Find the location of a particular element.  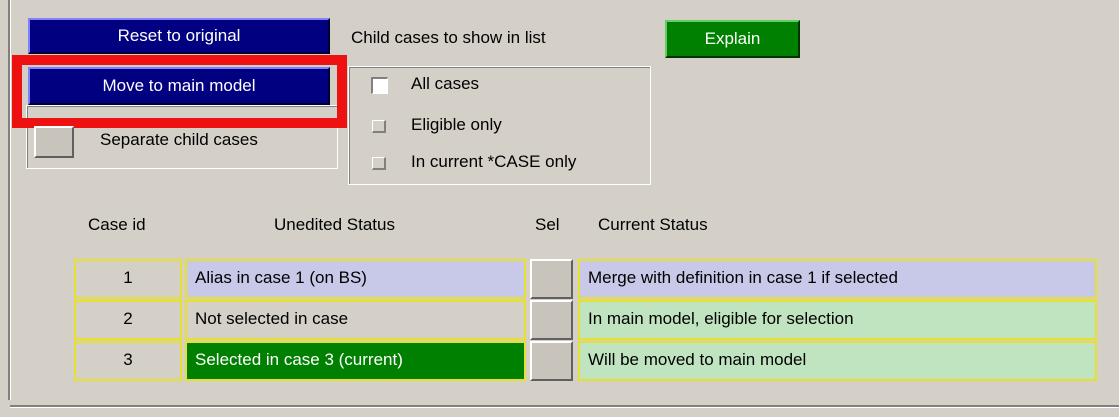

in-current-case-label: In current *CASE only is located at coordinates (494, 161).